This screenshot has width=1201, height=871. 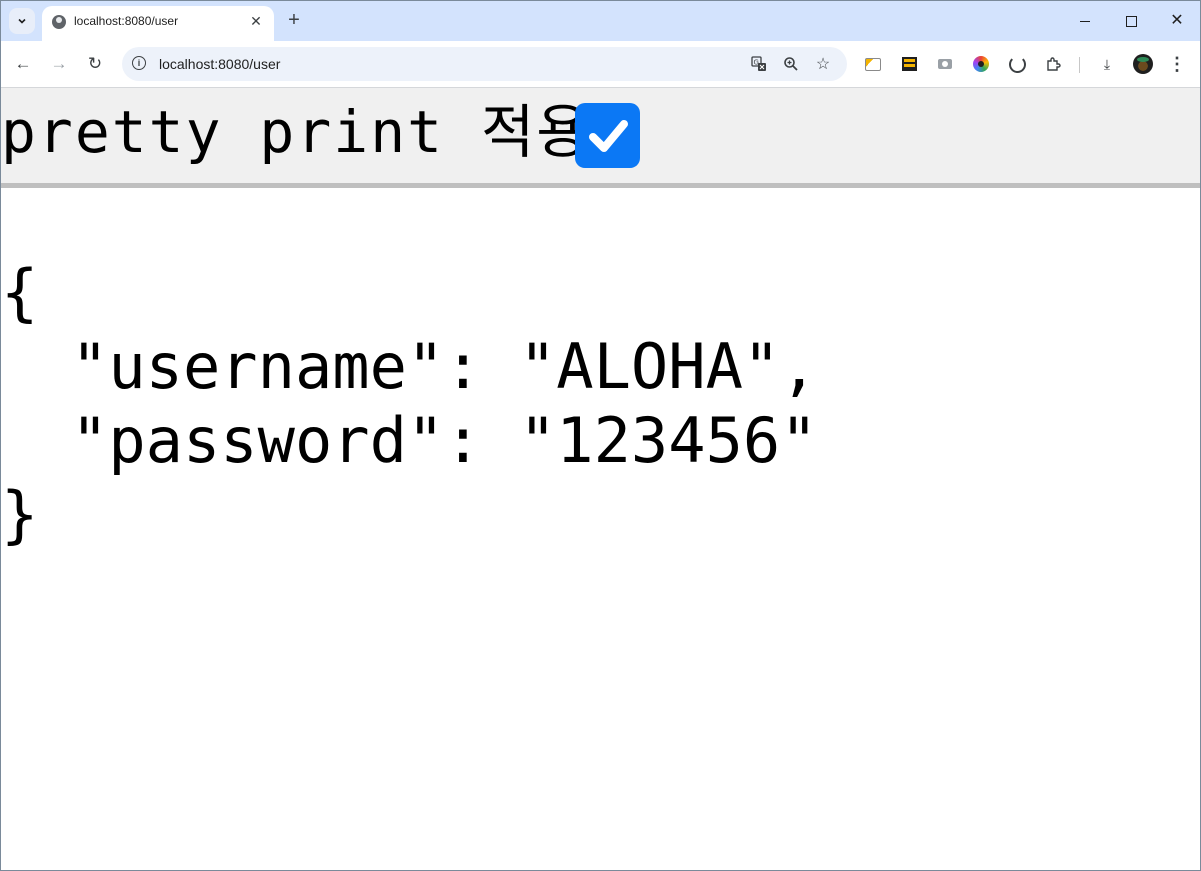 I want to click on pretty-print-checkbox, so click(x=607, y=135).